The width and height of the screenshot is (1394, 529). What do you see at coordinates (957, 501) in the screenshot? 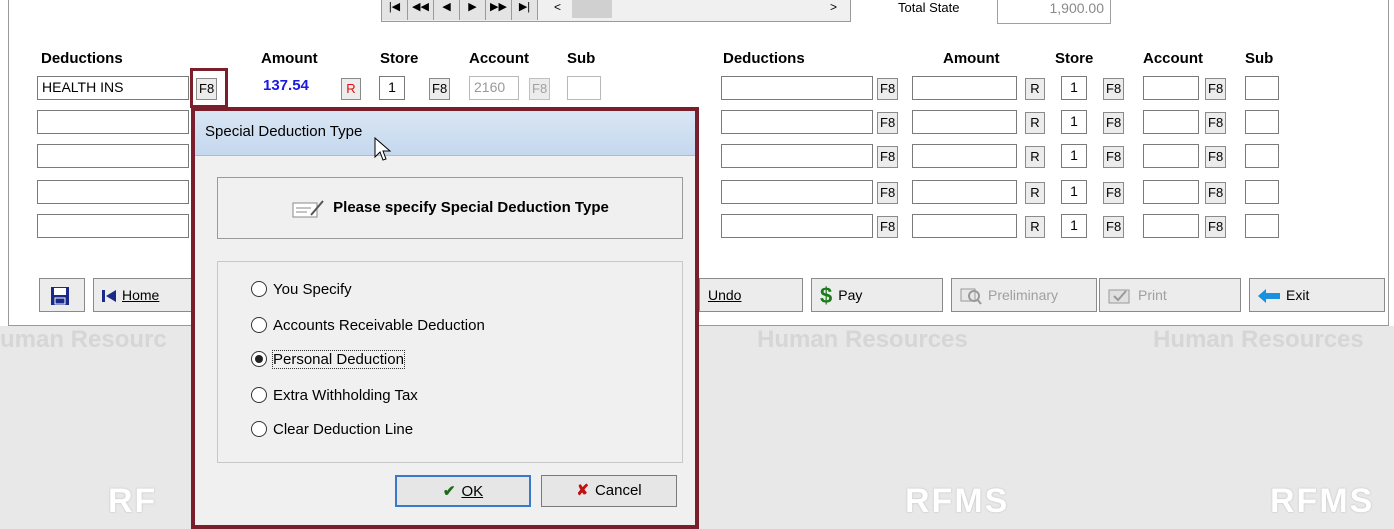
I see `watermark-logo: RFMS` at bounding box center [957, 501].